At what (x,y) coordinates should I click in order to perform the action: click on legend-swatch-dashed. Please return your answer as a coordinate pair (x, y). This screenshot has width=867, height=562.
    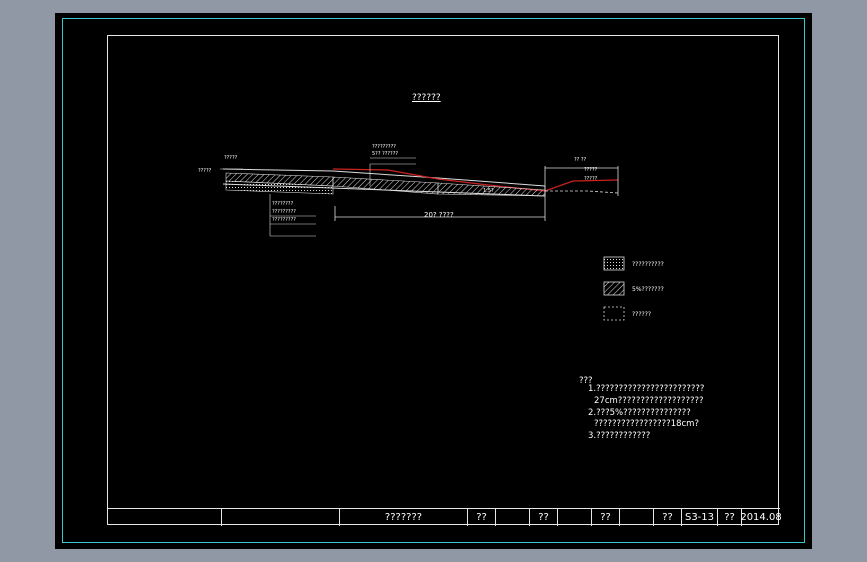
    Looking at the image, I should click on (614, 313).